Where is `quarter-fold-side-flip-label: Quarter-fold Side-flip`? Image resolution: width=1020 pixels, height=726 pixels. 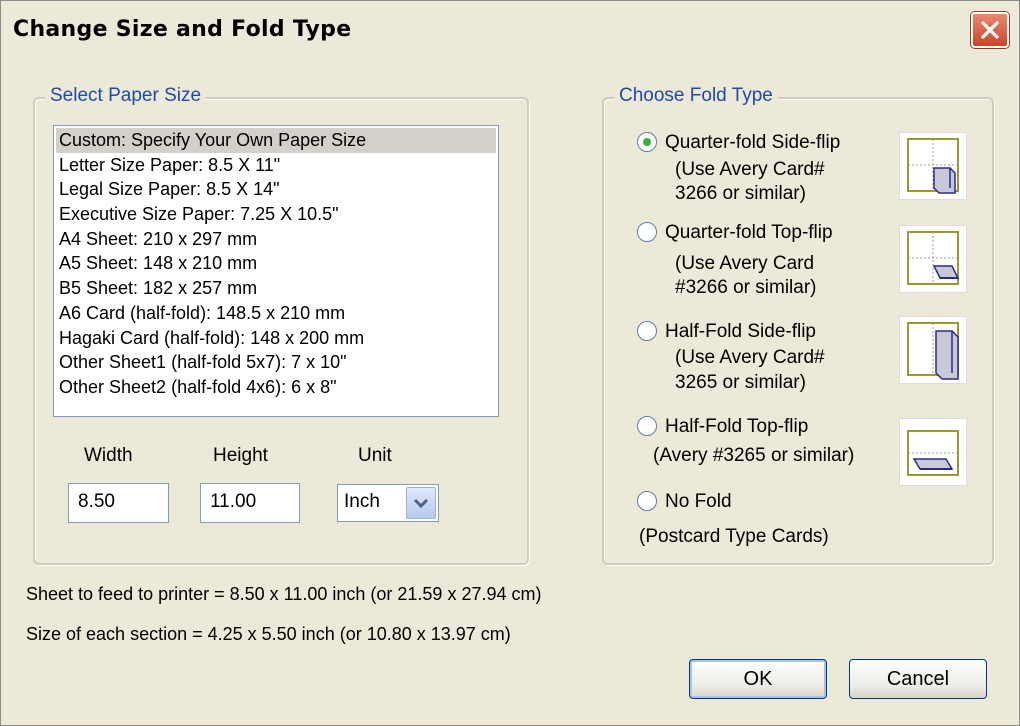 quarter-fold-side-flip-label: Quarter-fold Side-flip is located at coordinates (752, 142).